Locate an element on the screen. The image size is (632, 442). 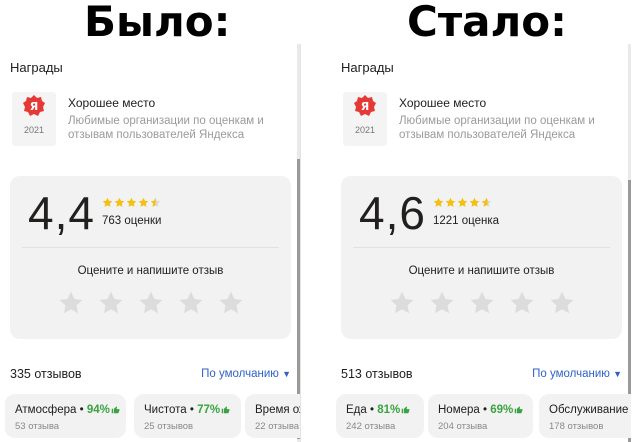
aspect-label: Номера is located at coordinates (459, 410).